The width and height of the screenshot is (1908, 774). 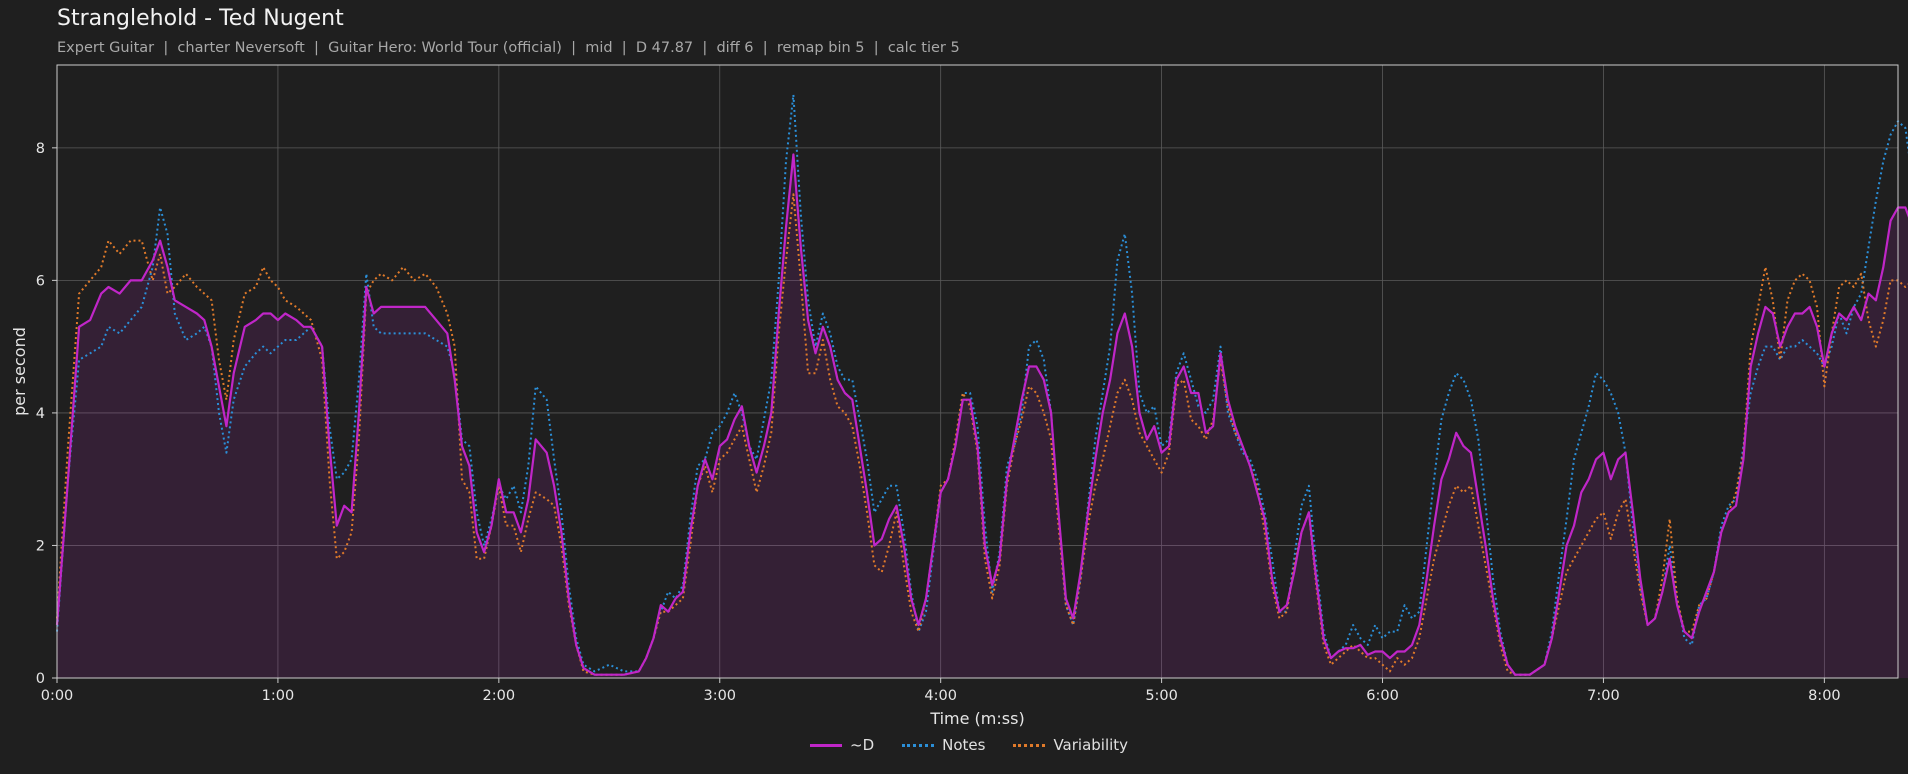 What do you see at coordinates (40, 149) in the screenshot?
I see `y-tick-label: 8` at bounding box center [40, 149].